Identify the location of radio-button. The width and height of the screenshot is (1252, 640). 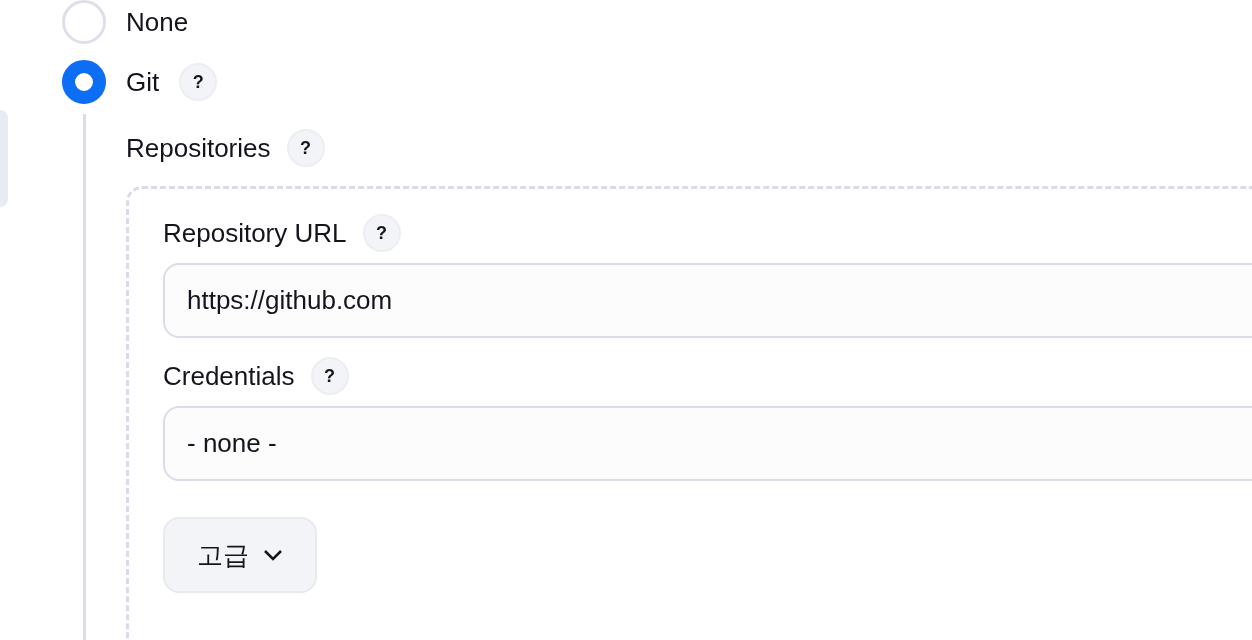
(84, 82).